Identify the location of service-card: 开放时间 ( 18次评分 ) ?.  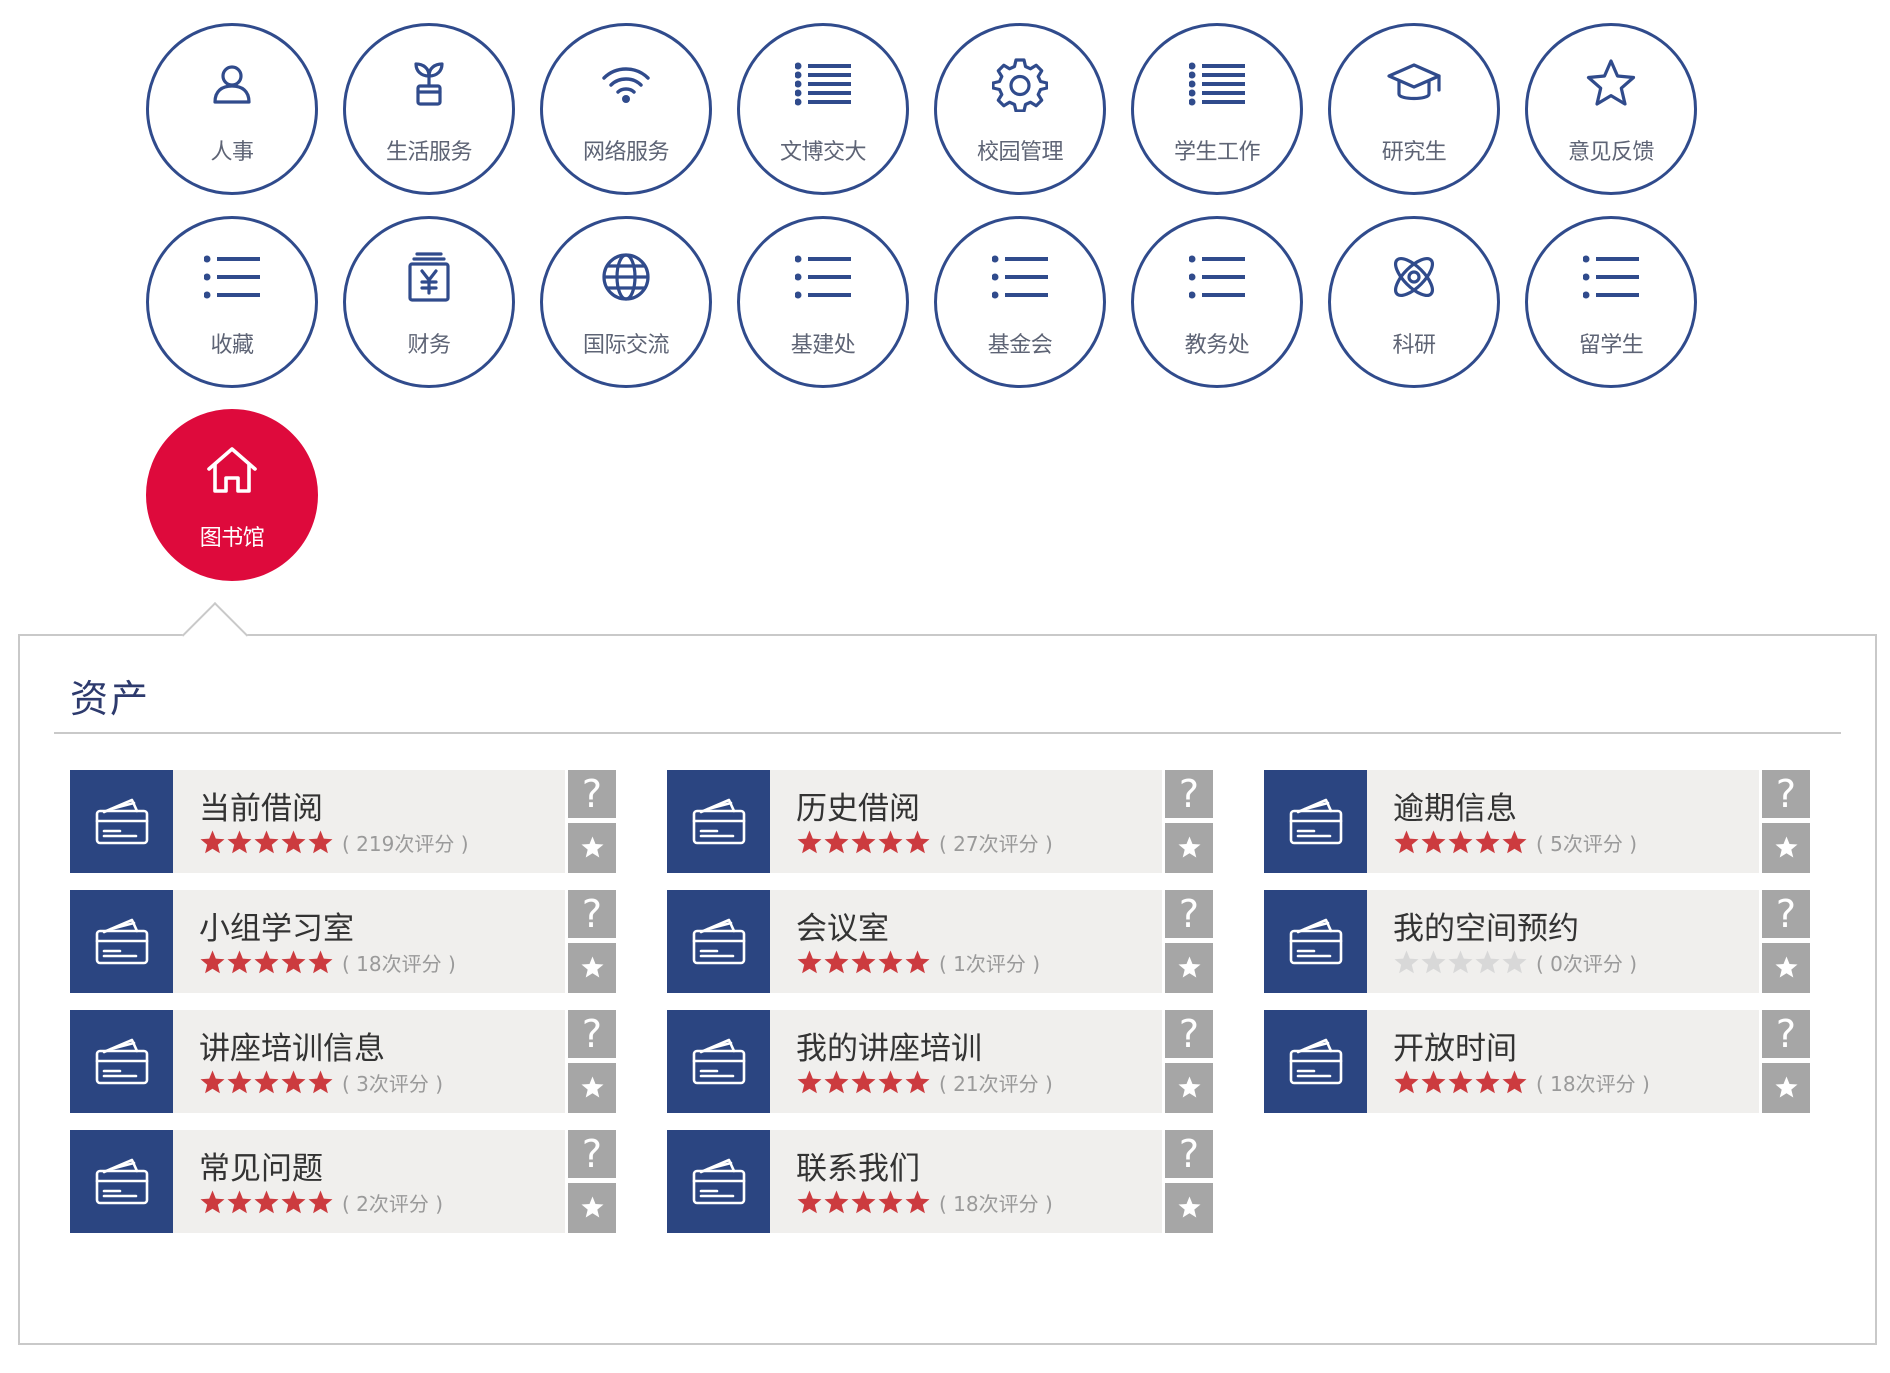
(1537, 1061).